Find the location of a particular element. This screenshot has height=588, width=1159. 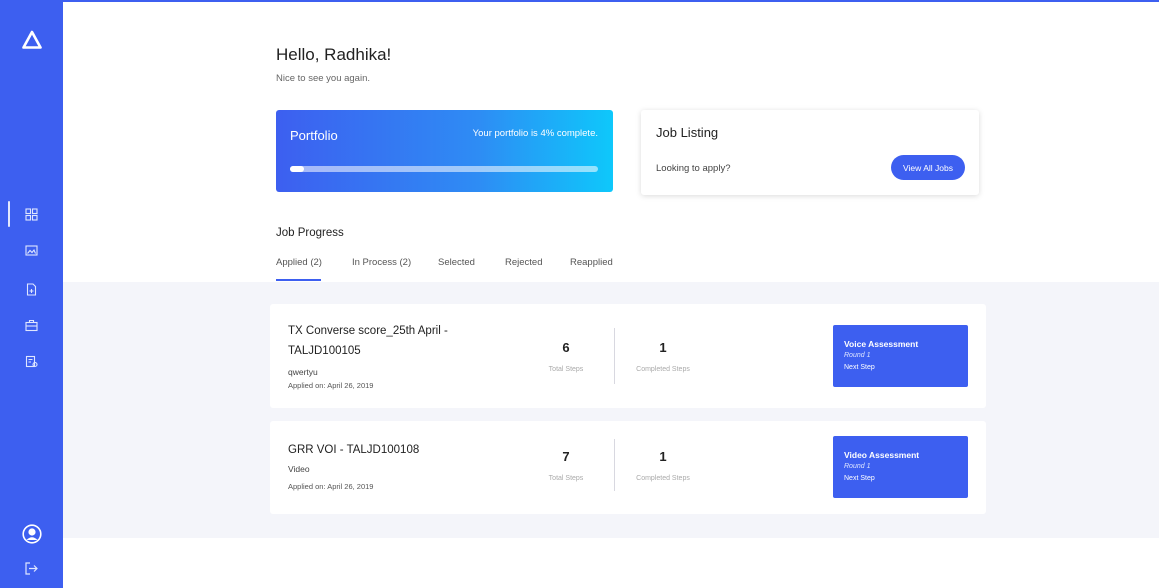

portfolio-progress-fill is located at coordinates (297, 169).